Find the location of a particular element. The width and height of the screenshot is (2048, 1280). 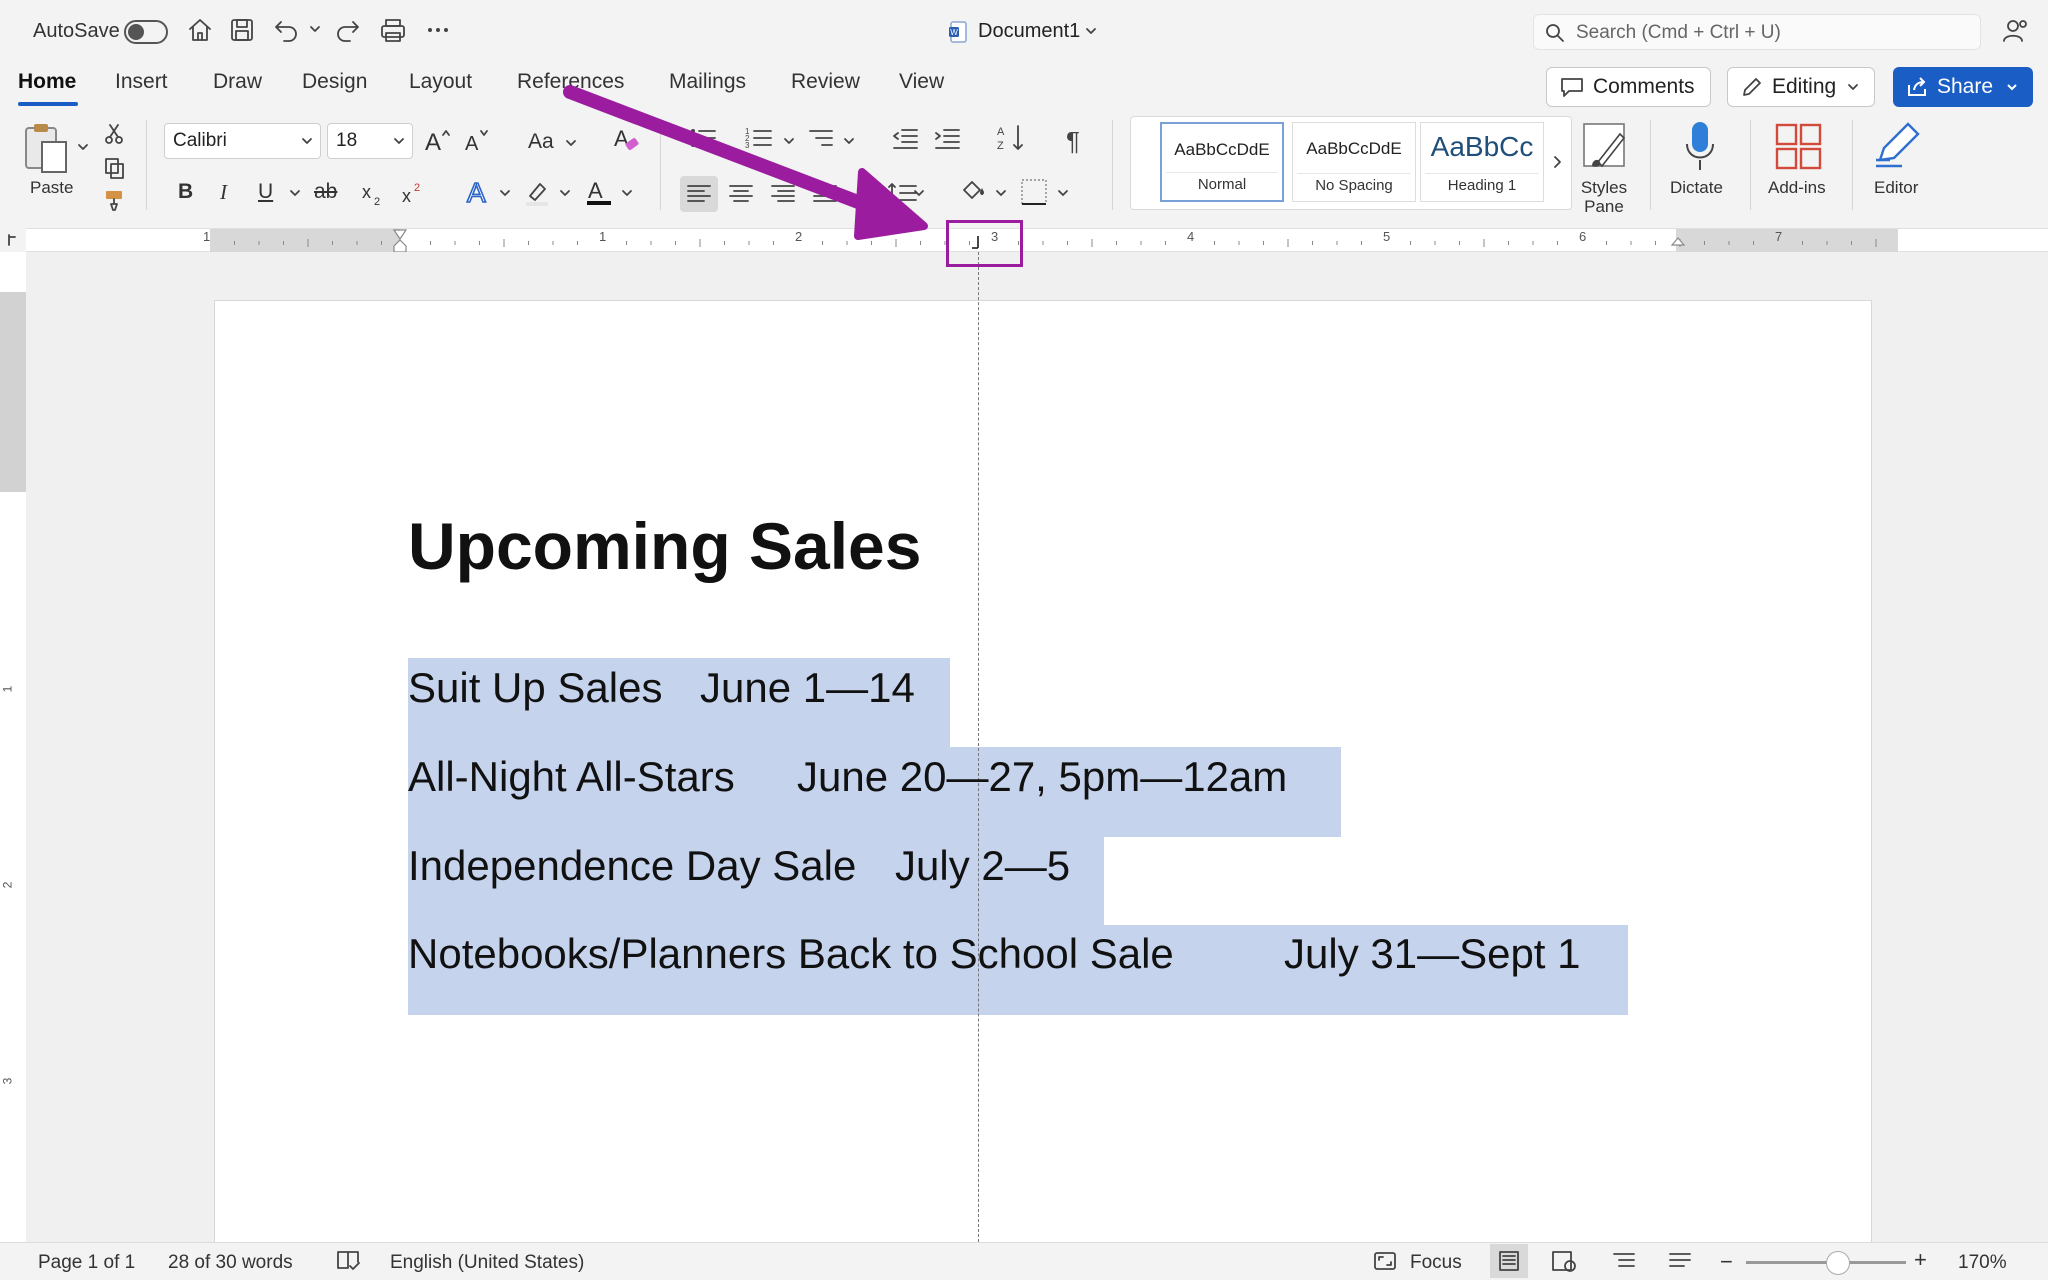

print-layout-icon is located at coordinates (1509, 1261).